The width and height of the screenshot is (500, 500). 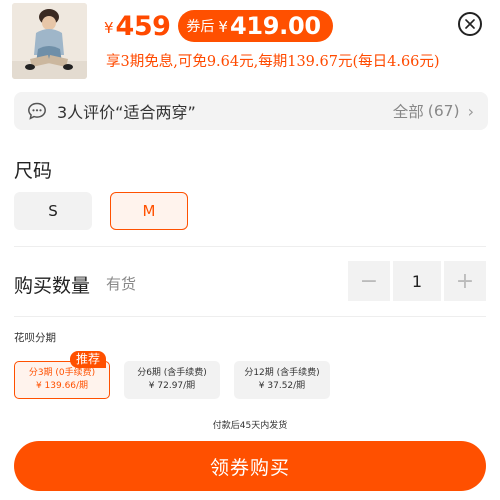 I want to click on review-count: (67), so click(x=443, y=111).